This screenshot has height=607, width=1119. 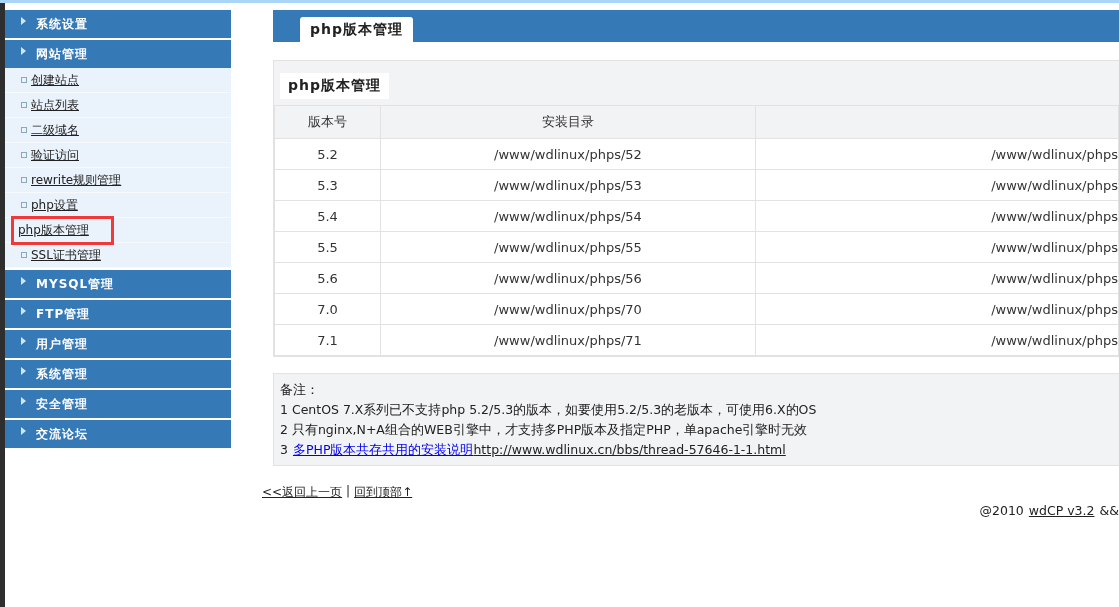 I want to click on table-cell: 5.4, so click(x=327, y=216).